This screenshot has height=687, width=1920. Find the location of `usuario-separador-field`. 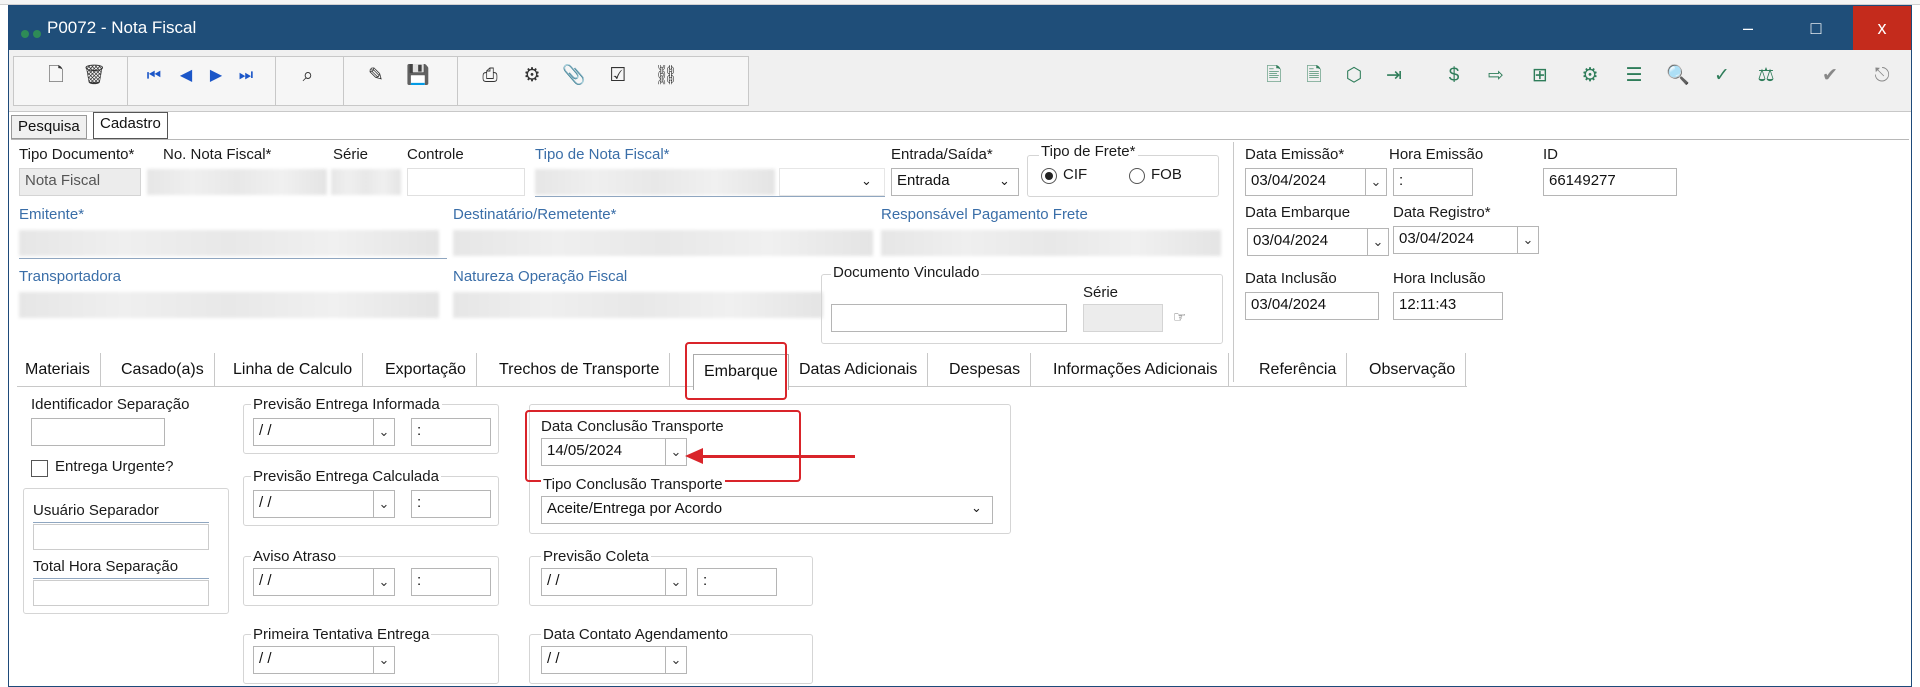

usuario-separador-field is located at coordinates (121, 537).